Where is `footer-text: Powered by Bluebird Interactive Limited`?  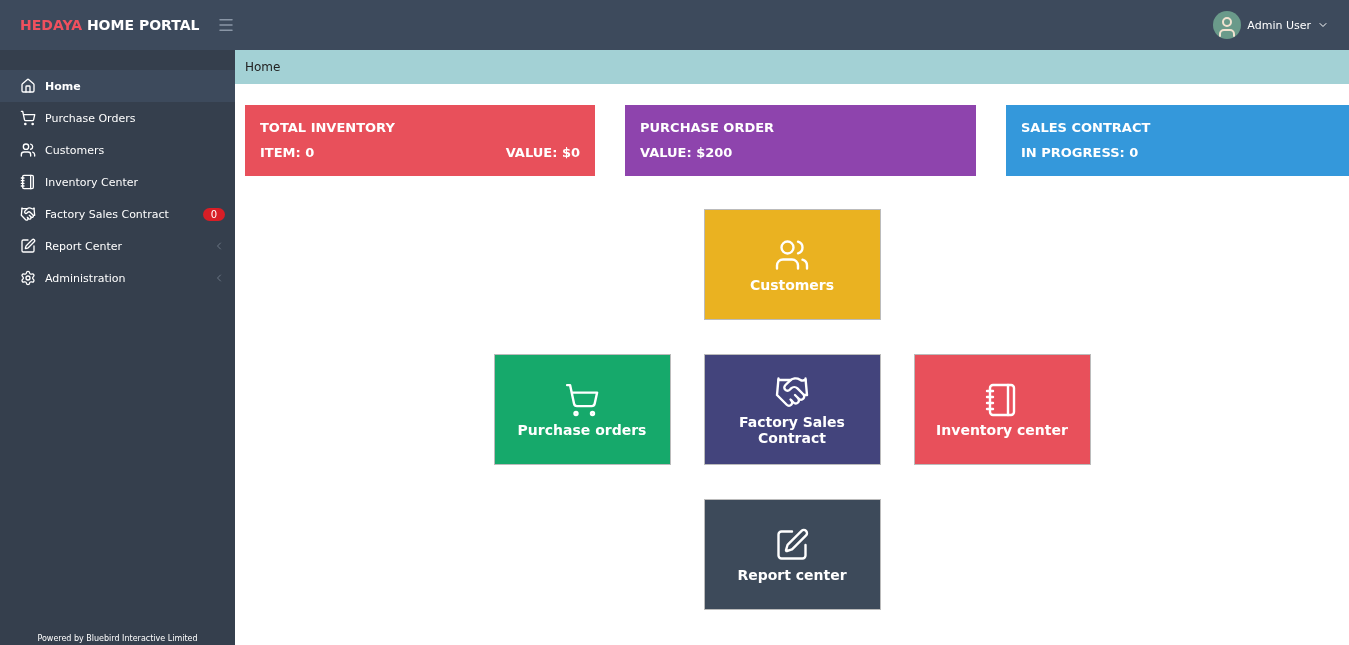
footer-text: Powered by Bluebird Interactive Limited is located at coordinates (117, 639).